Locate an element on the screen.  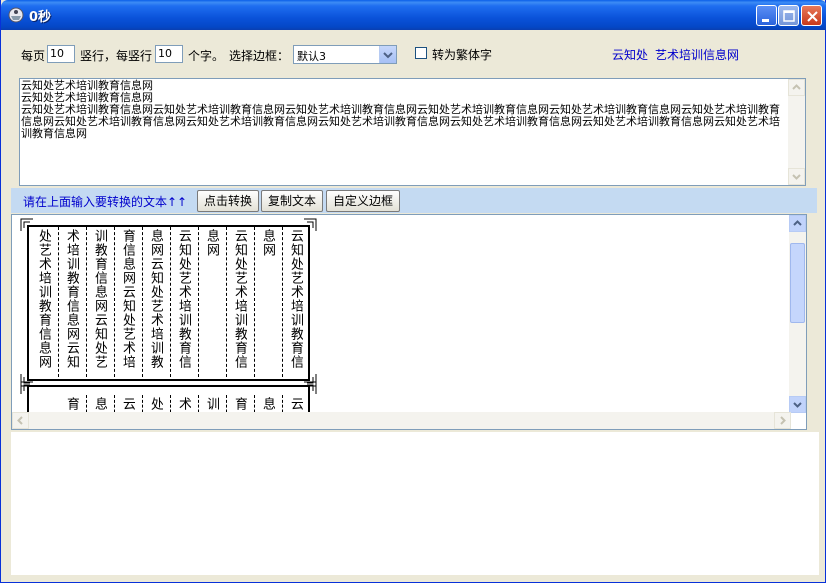
scroll-right-button is located at coordinates (782, 420).